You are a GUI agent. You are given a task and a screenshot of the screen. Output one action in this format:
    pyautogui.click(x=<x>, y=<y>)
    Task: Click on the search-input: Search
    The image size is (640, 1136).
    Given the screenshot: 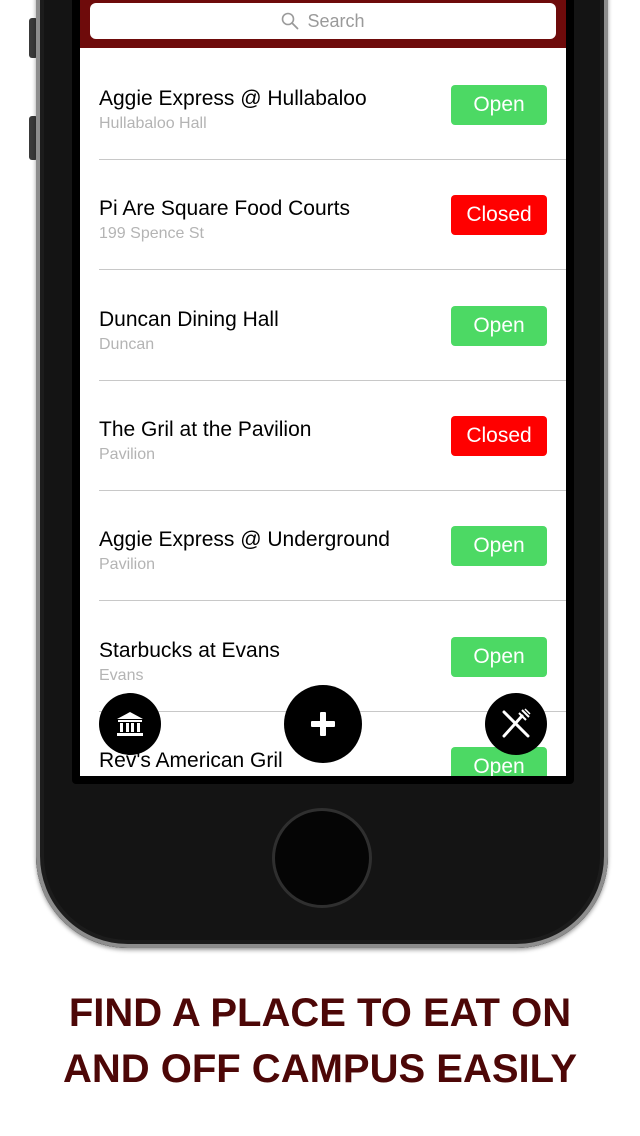 What is the action you would take?
    pyautogui.click(x=323, y=21)
    